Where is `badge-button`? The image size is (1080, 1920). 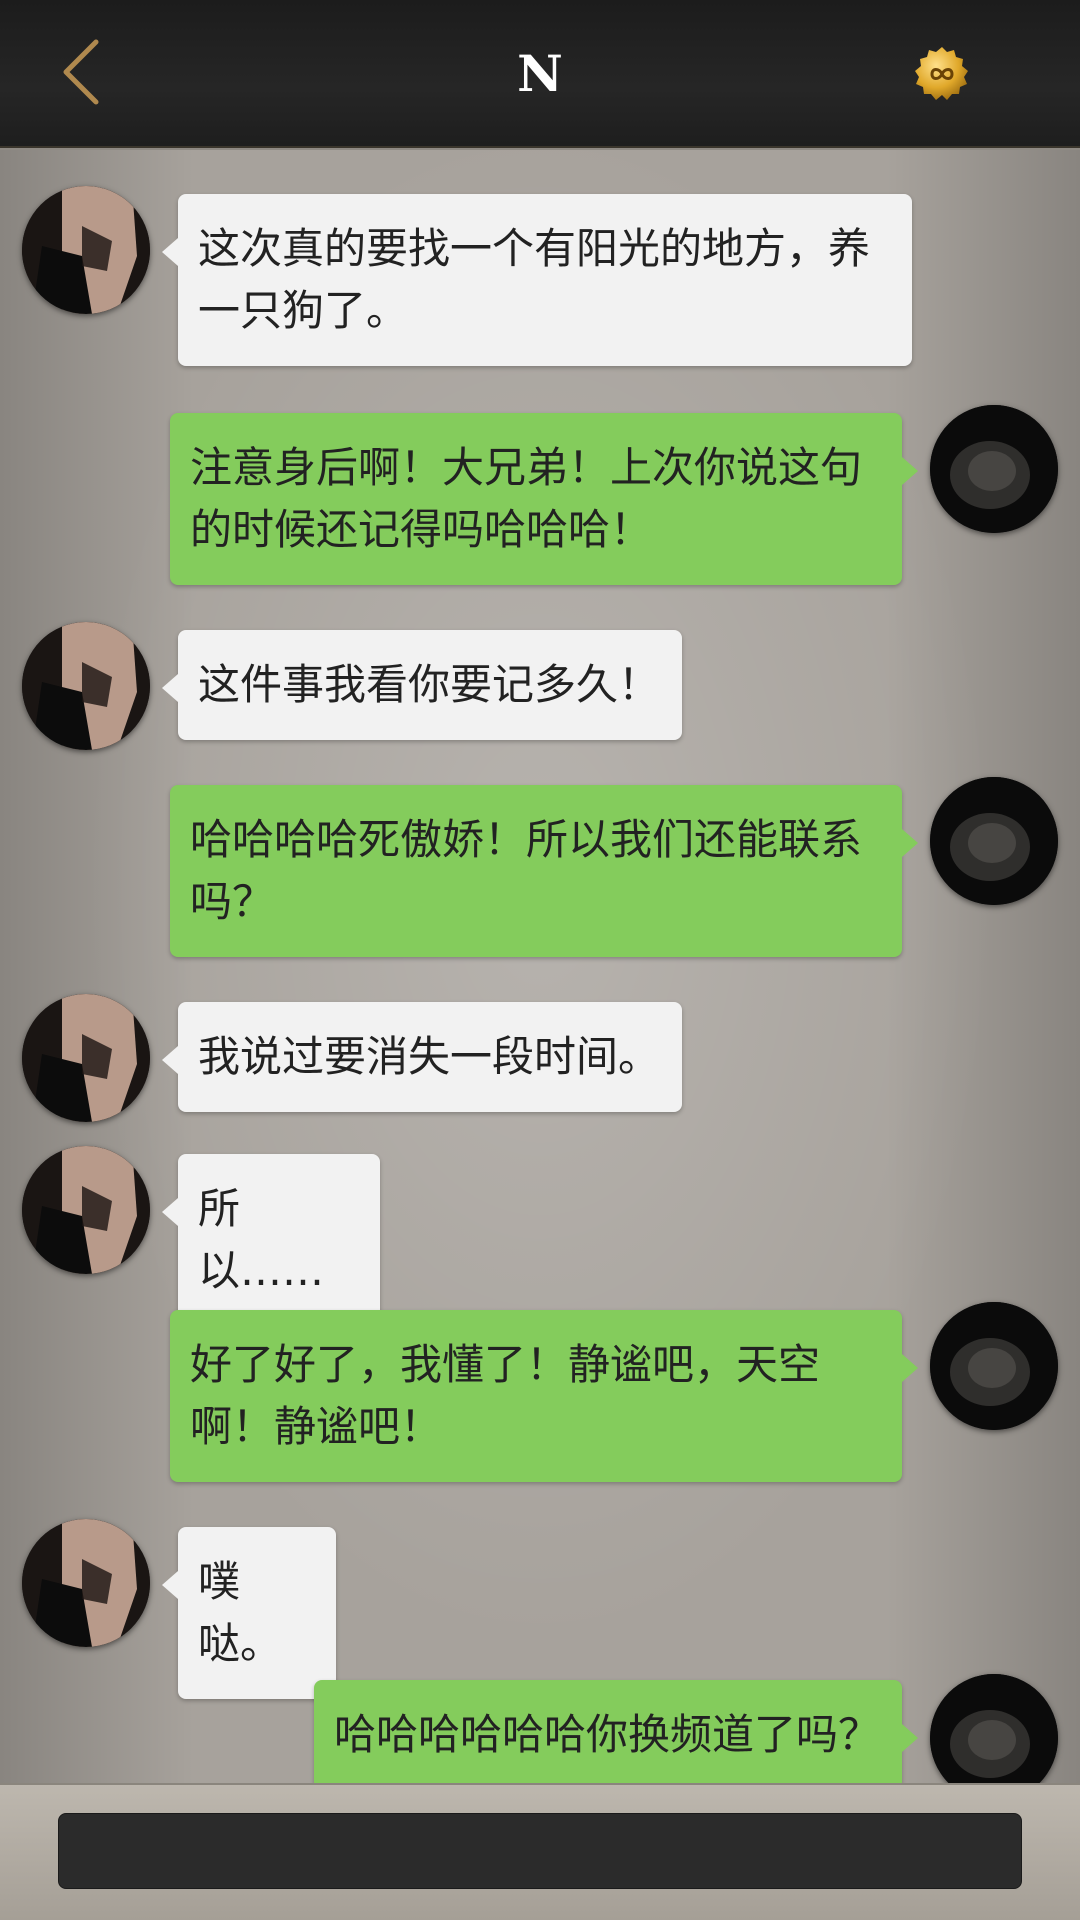
badge-button is located at coordinates (942, 74).